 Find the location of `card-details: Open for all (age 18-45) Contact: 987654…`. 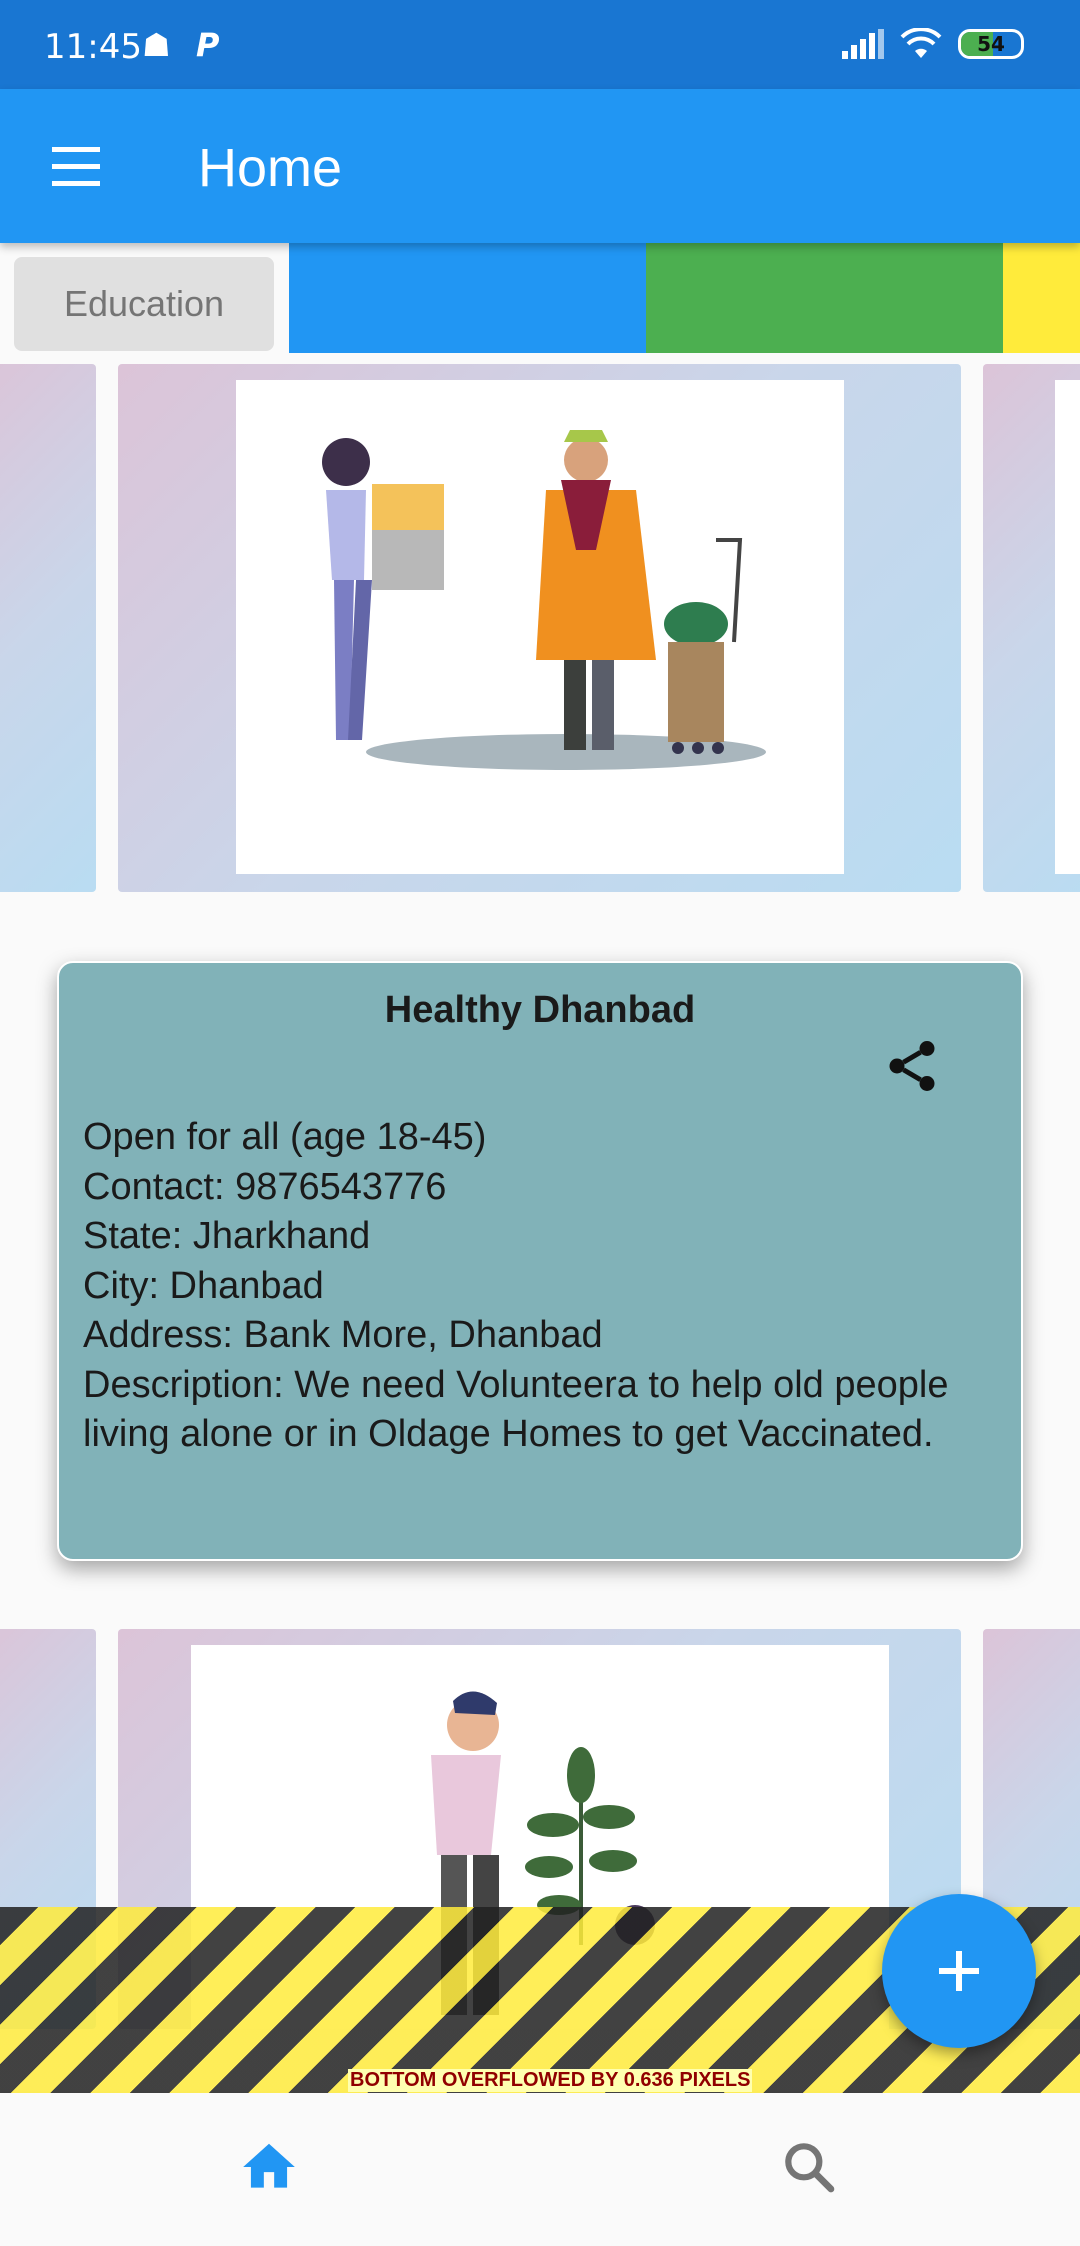

card-details: Open for all (age 18-45) Contact: 987654… is located at coordinates (543, 1286).